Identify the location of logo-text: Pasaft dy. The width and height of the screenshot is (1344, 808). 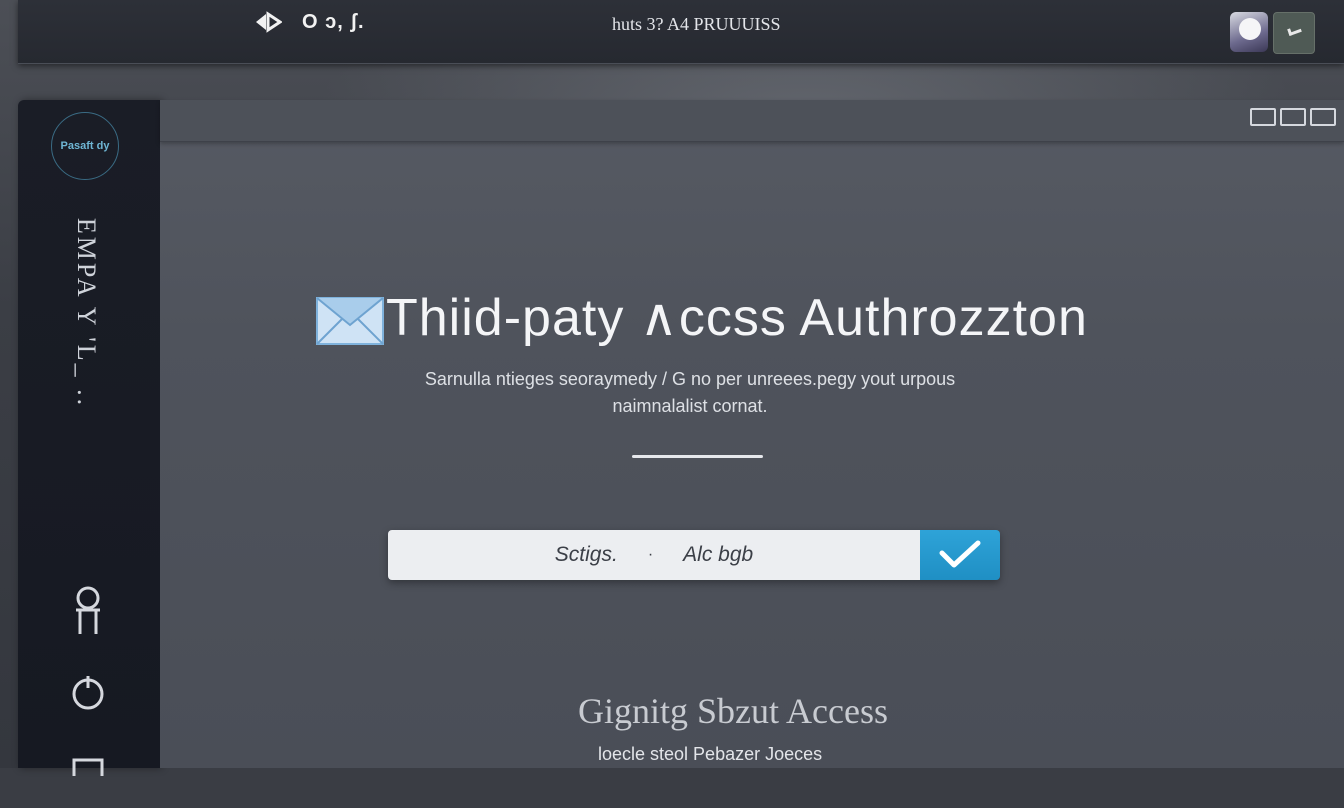
(85, 146).